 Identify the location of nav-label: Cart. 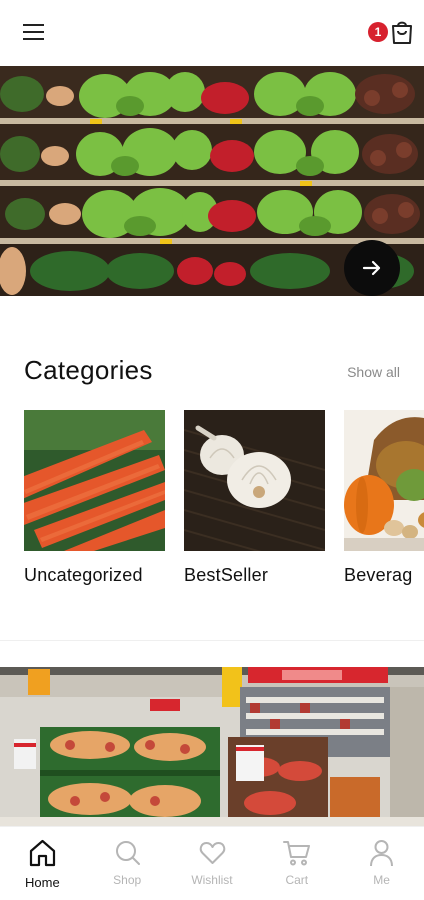
(297, 880).